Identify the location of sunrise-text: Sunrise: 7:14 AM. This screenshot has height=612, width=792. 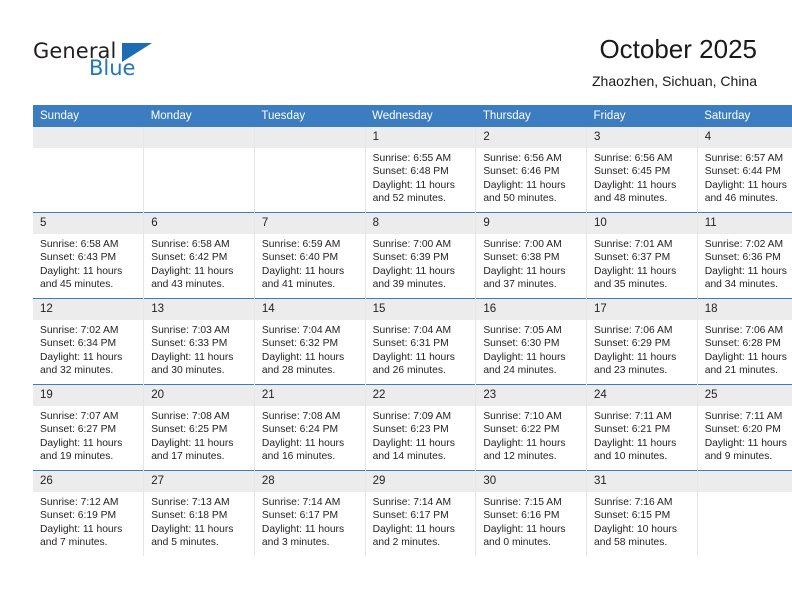
(301, 502).